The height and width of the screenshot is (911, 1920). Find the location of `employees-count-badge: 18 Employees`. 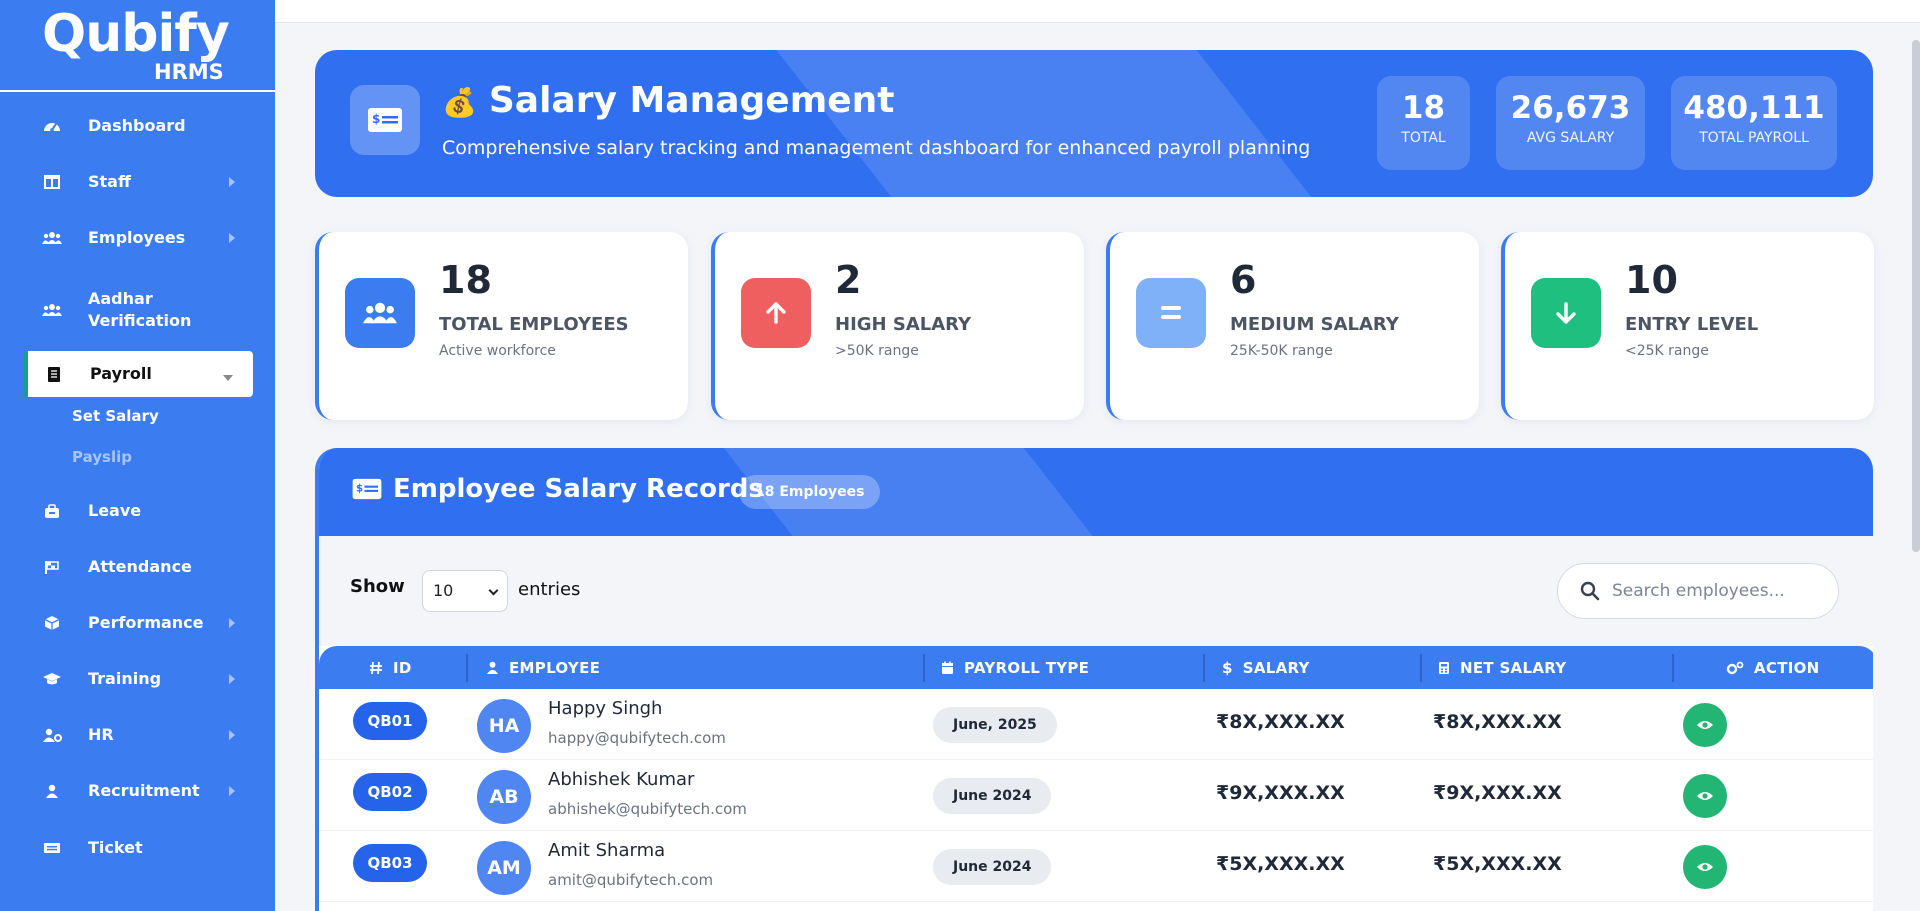

employees-count-badge: 18 Employees is located at coordinates (810, 492).